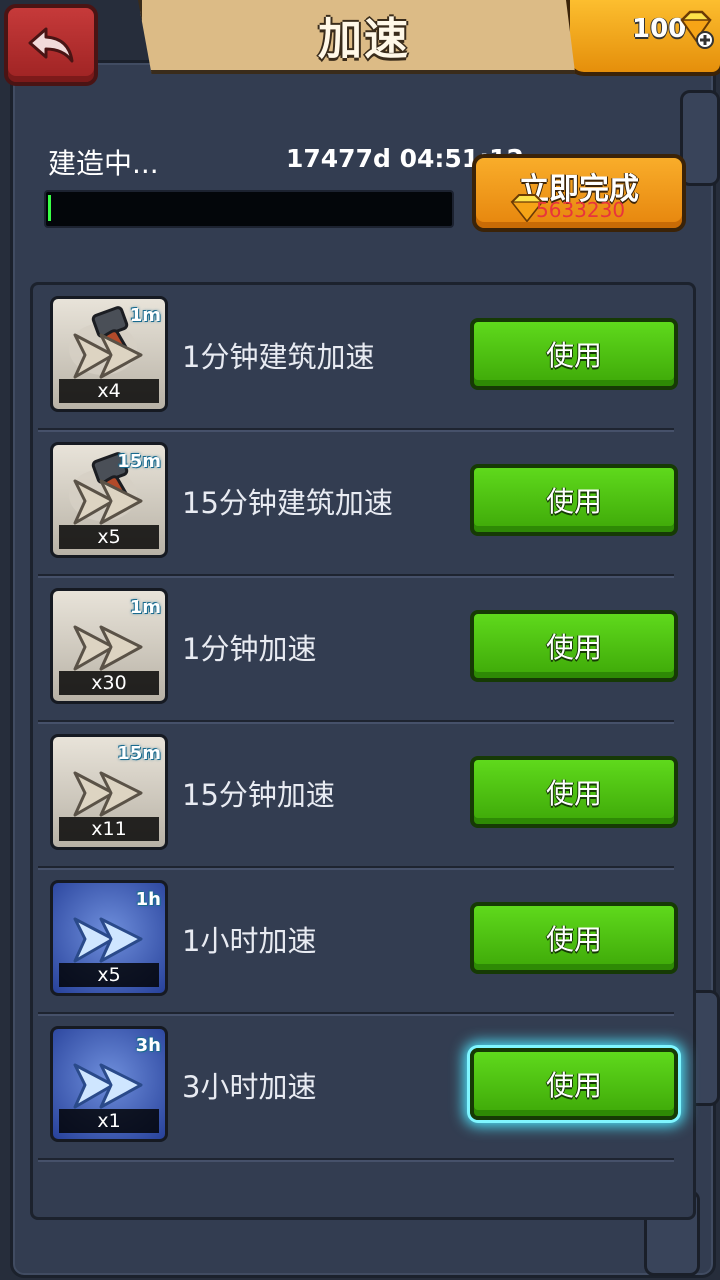 This screenshot has width=720, height=1280. I want to click on item-quantity: x11, so click(109, 829).